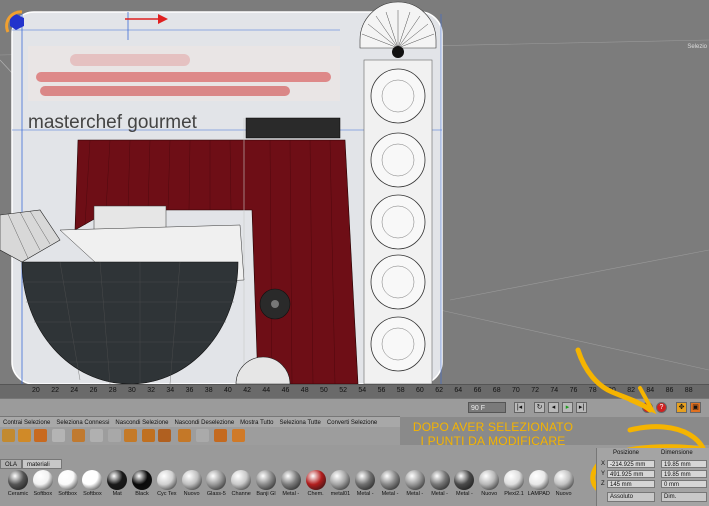 This screenshot has height=506, width=709. I want to click on viewport-corner-label: Selezio, so click(697, 47).